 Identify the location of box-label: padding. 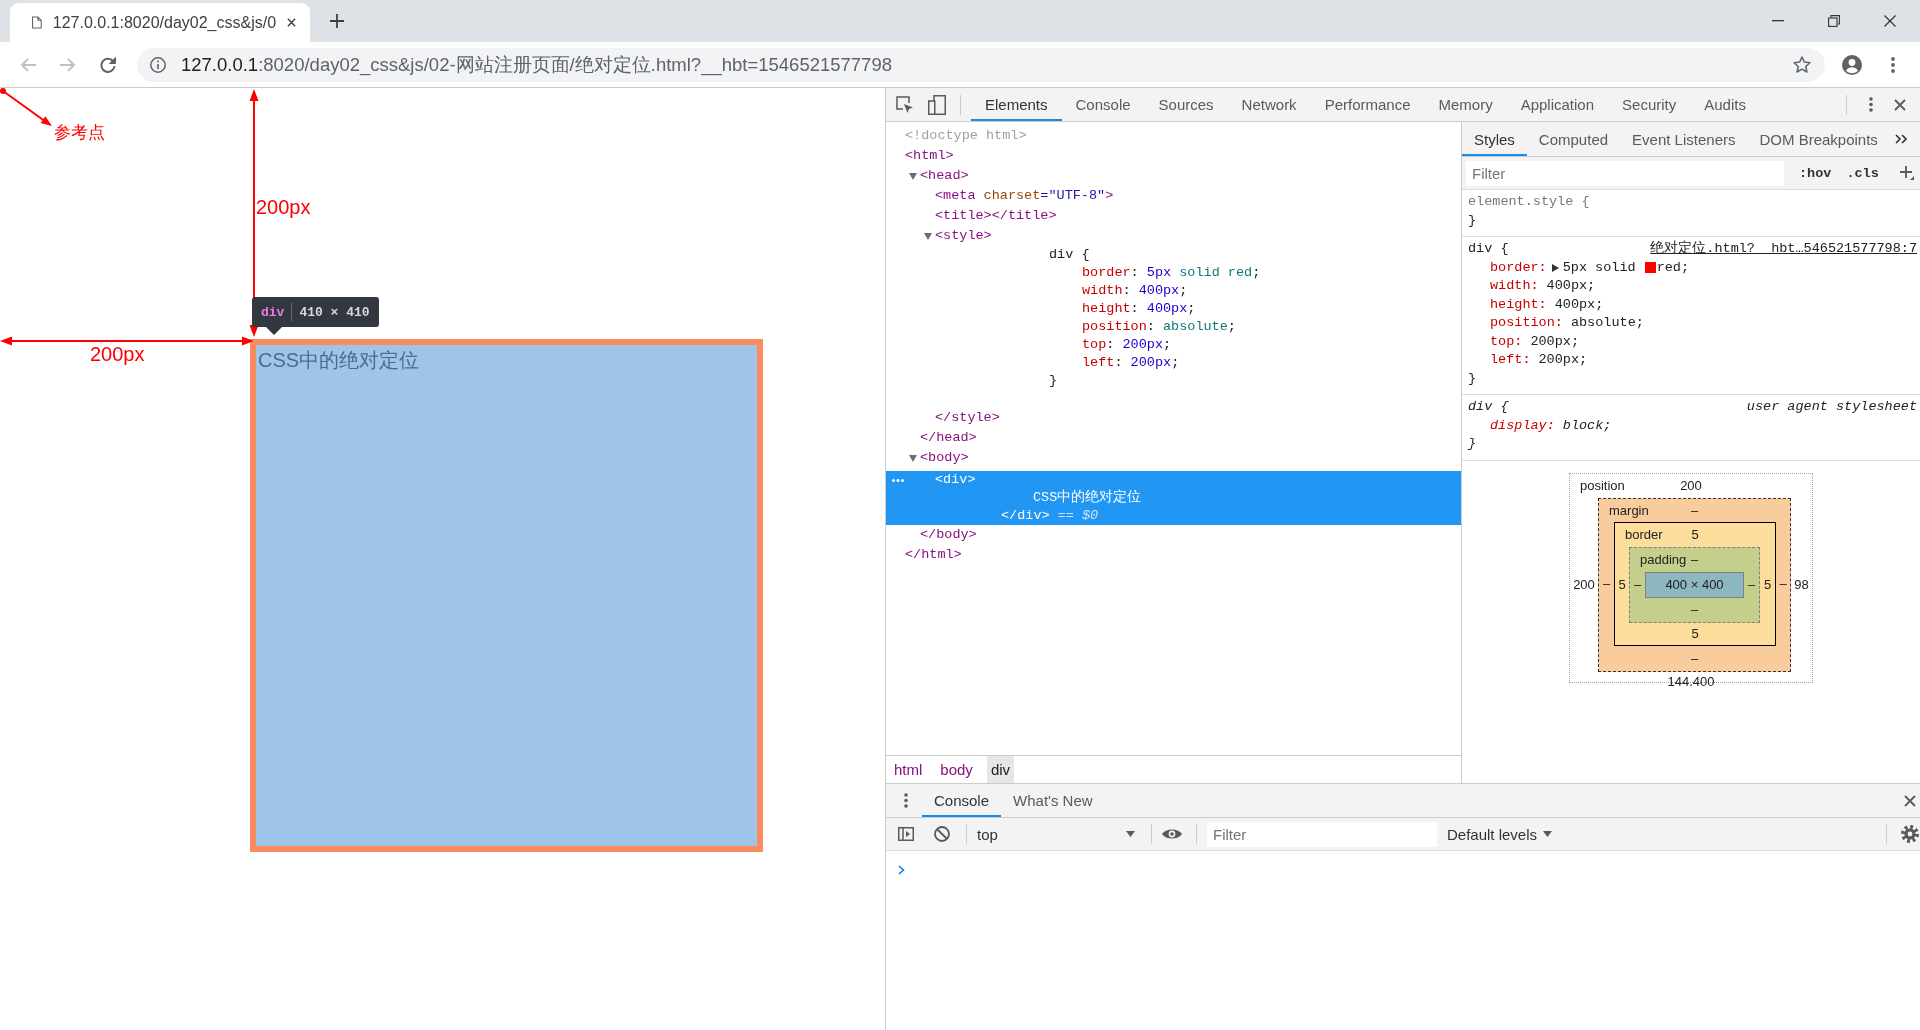
(1663, 559).